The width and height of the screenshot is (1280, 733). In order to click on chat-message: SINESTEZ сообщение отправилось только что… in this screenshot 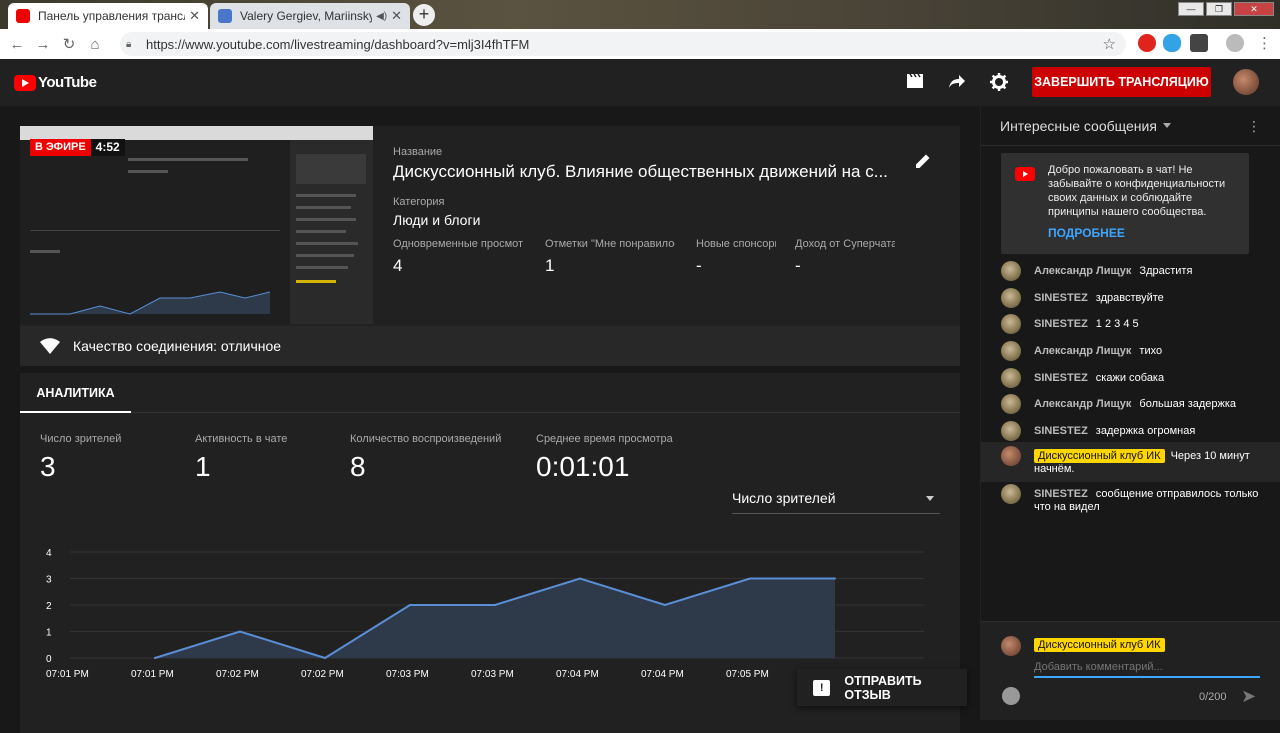, I will do `click(1130, 498)`.